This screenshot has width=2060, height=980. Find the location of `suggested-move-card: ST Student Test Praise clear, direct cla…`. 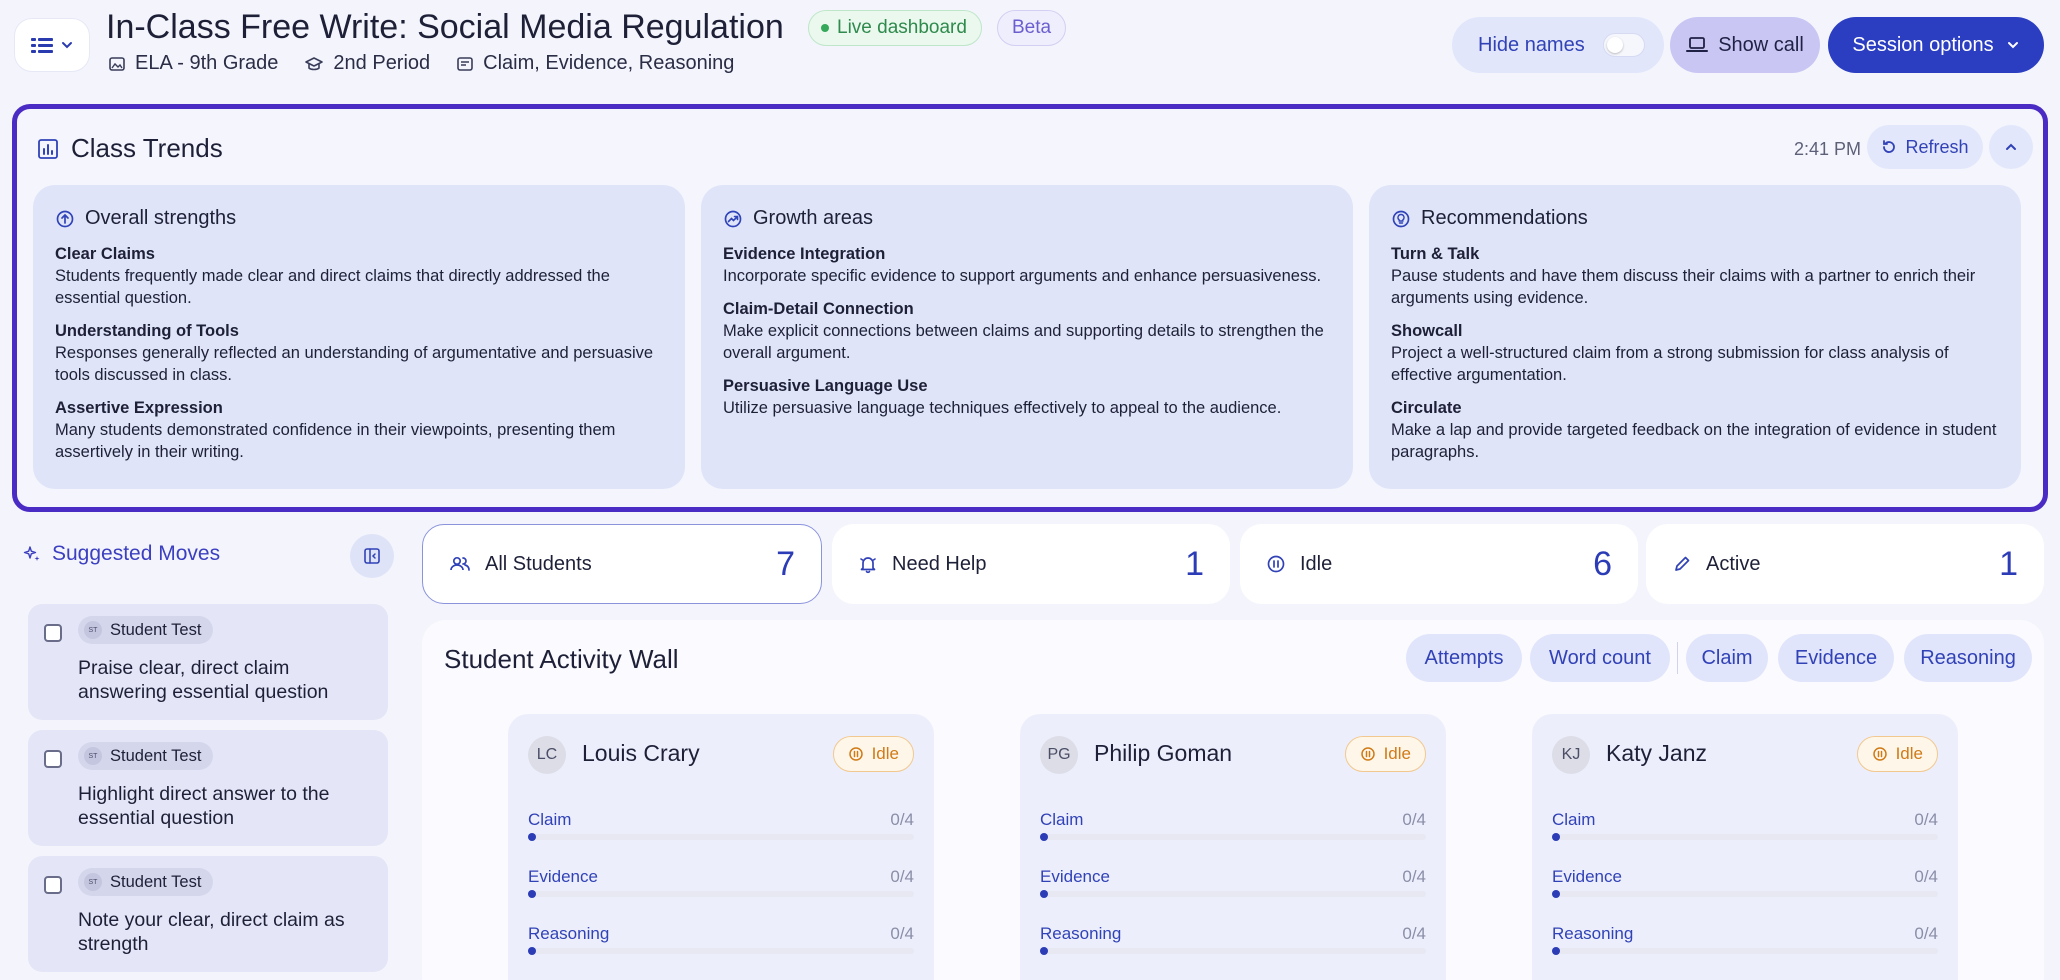

suggested-move-card: ST Student Test Praise clear, direct cla… is located at coordinates (208, 662).